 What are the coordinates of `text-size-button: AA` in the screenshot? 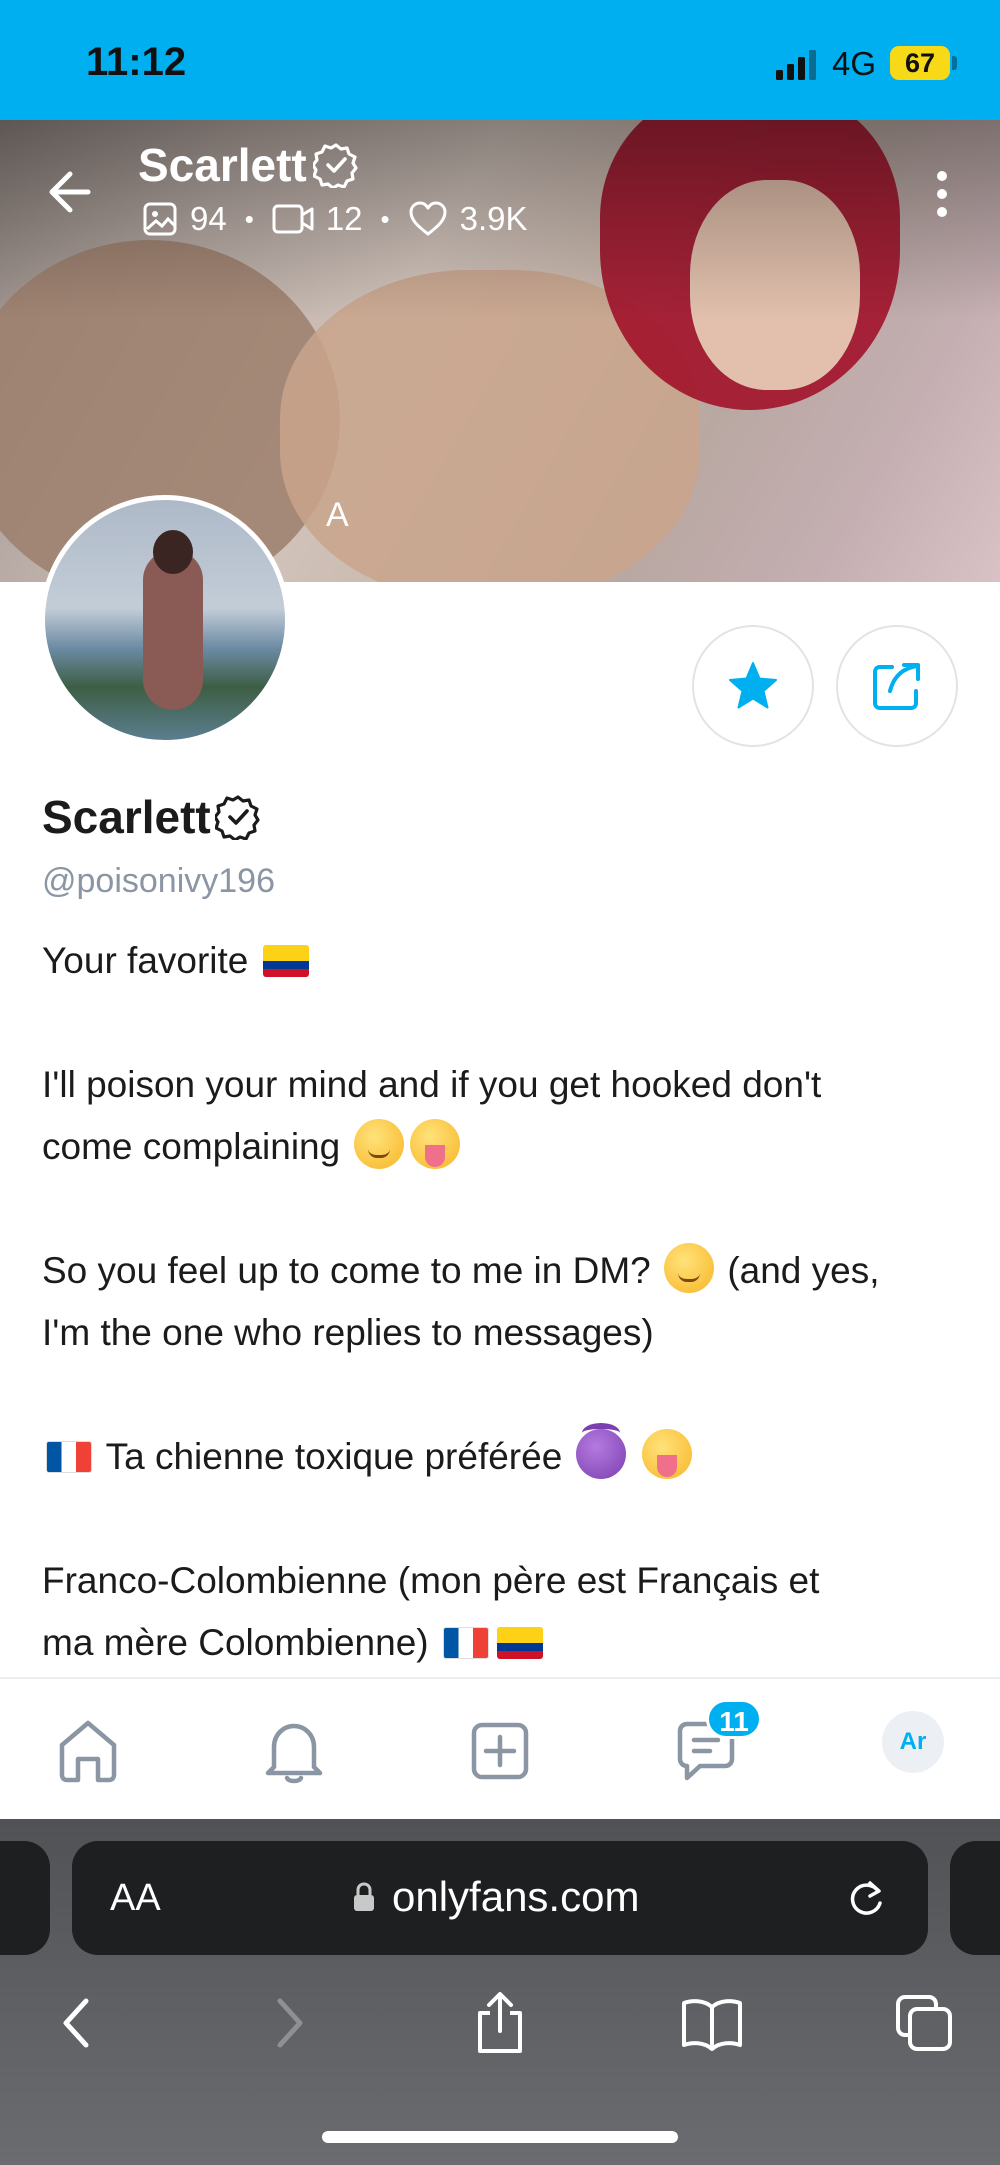 It's located at (135, 1898).